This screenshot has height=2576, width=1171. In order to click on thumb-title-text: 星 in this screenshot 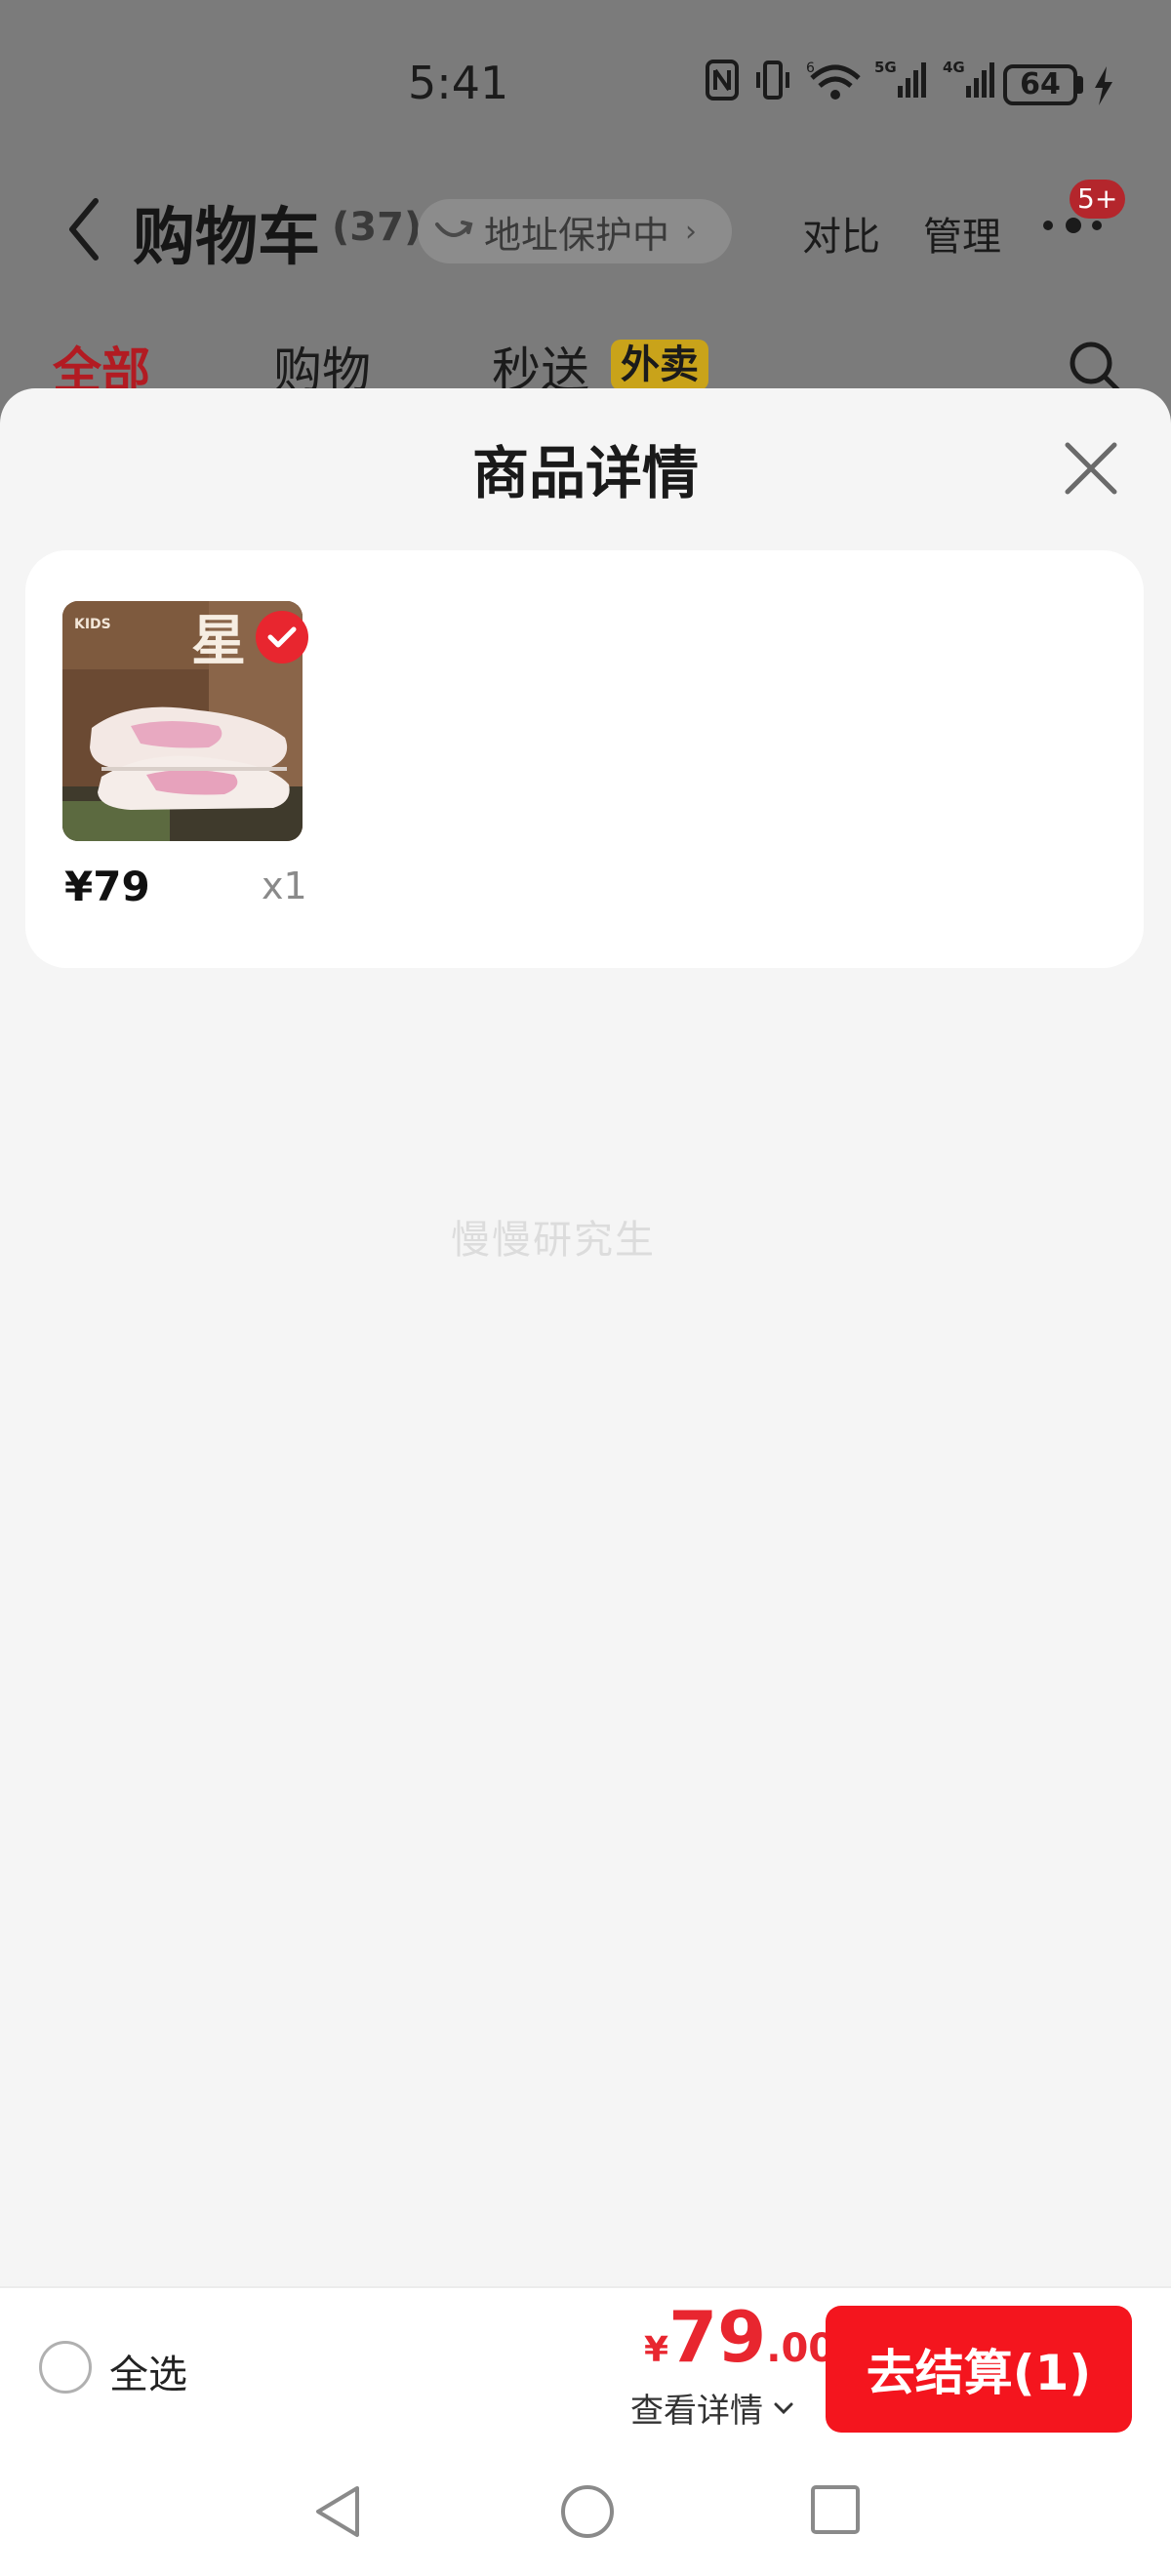, I will do `click(218, 641)`.